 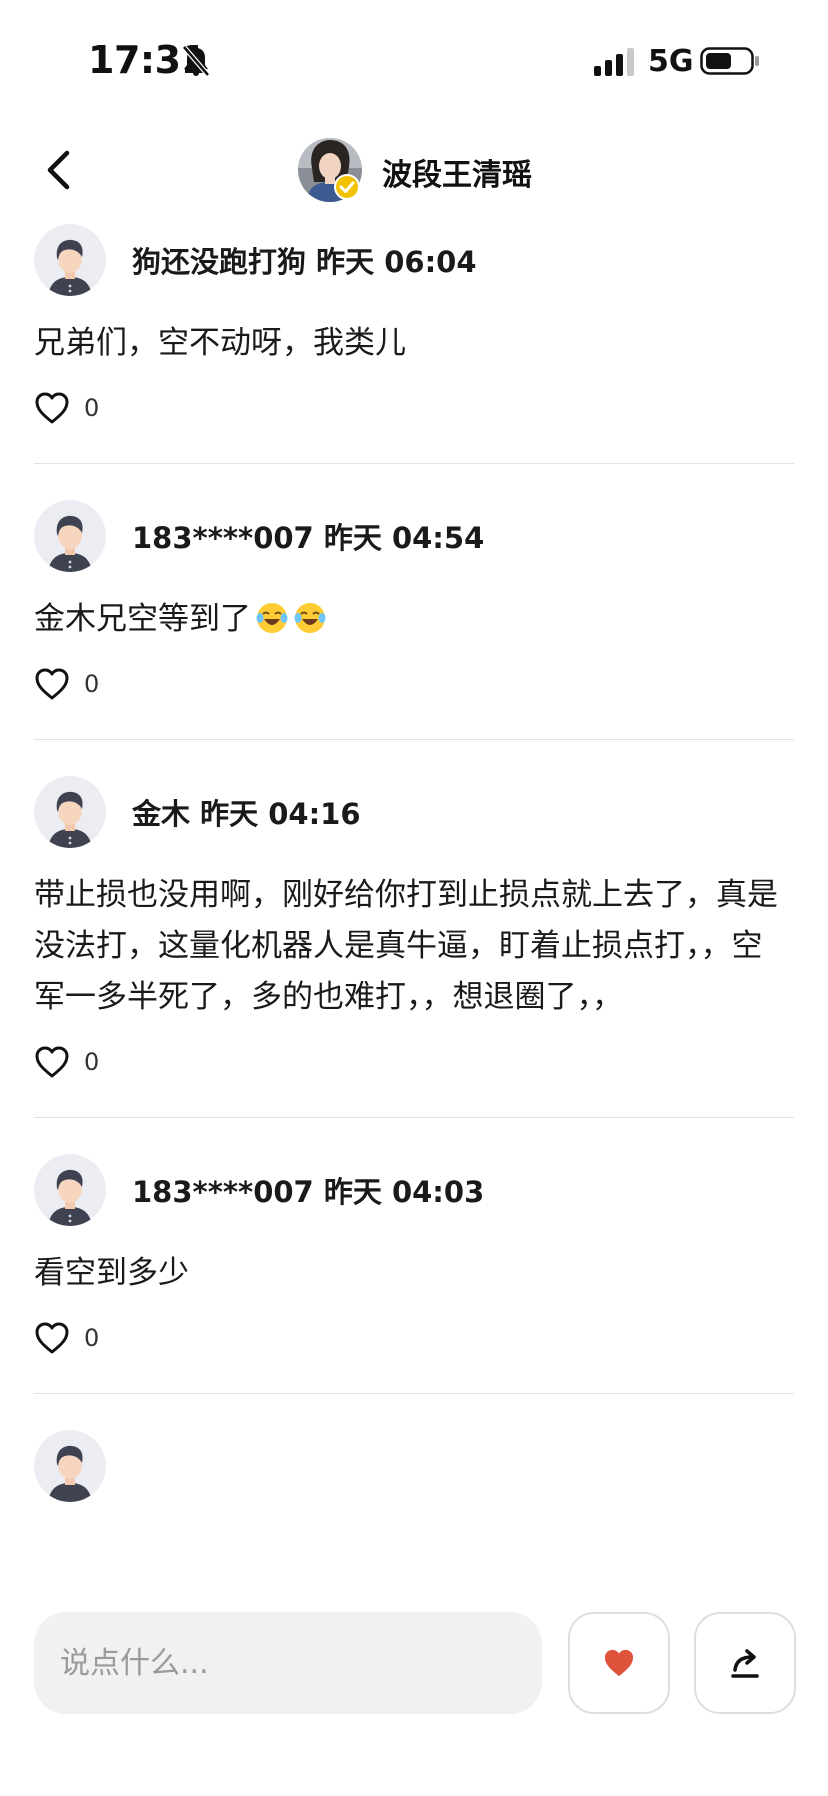 What do you see at coordinates (347, 187) in the screenshot?
I see `verified-badge-icon` at bounding box center [347, 187].